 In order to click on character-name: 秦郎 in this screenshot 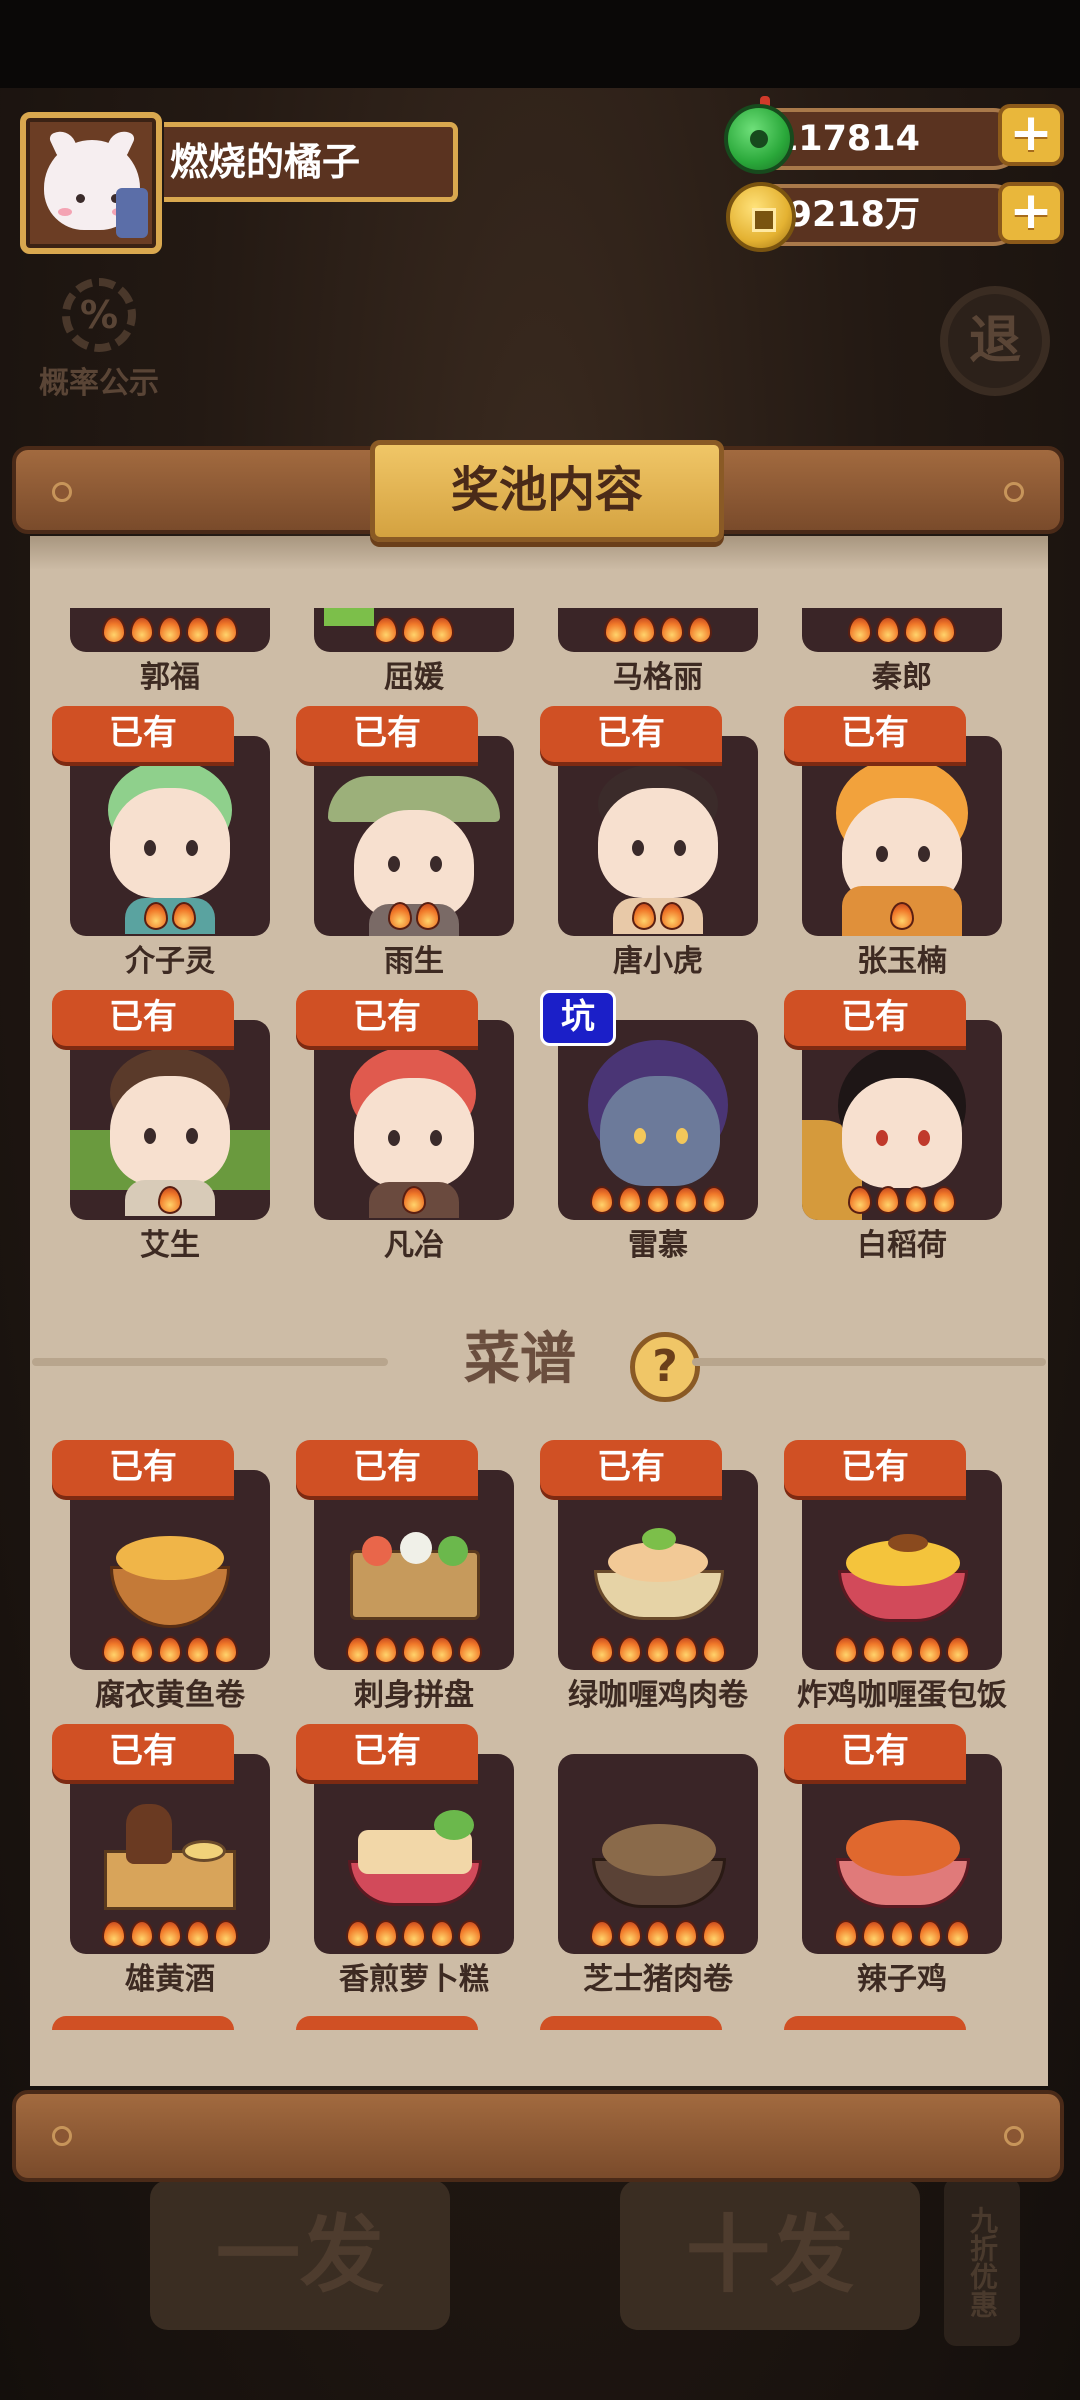, I will do `click(902, 677)`.